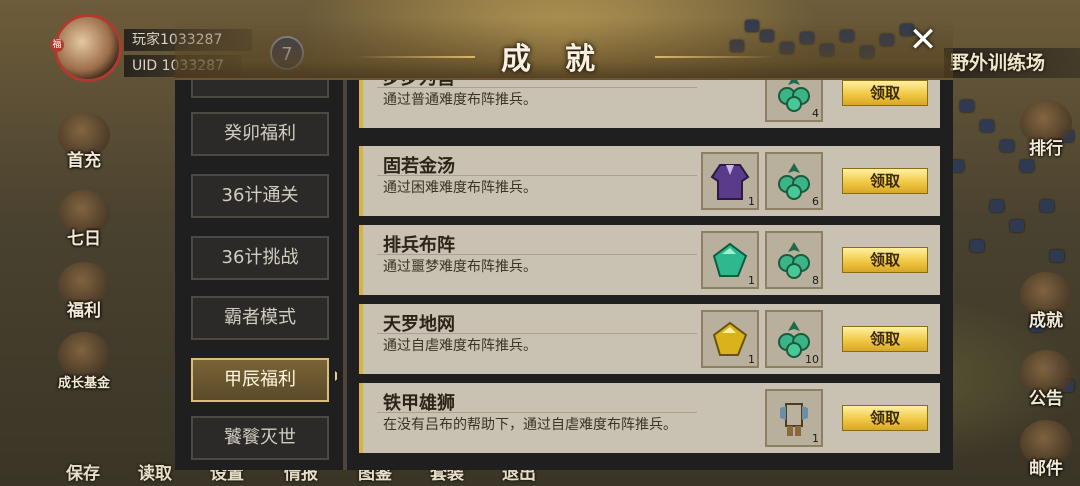 This screenshot has height=486, width=1080. I want to click on side-menu-achievement: 成就, so click(1046, 304).